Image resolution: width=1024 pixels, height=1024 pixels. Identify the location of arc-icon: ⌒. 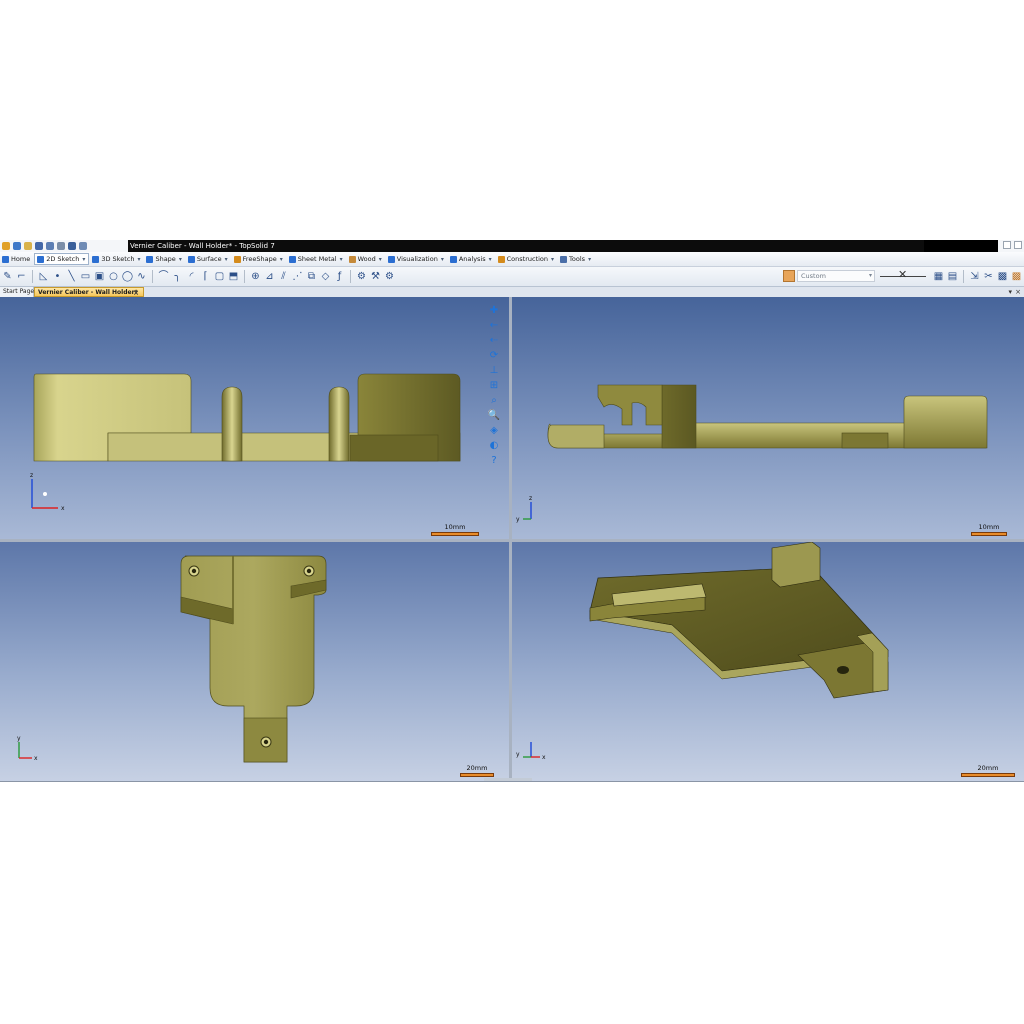
(163, 276).